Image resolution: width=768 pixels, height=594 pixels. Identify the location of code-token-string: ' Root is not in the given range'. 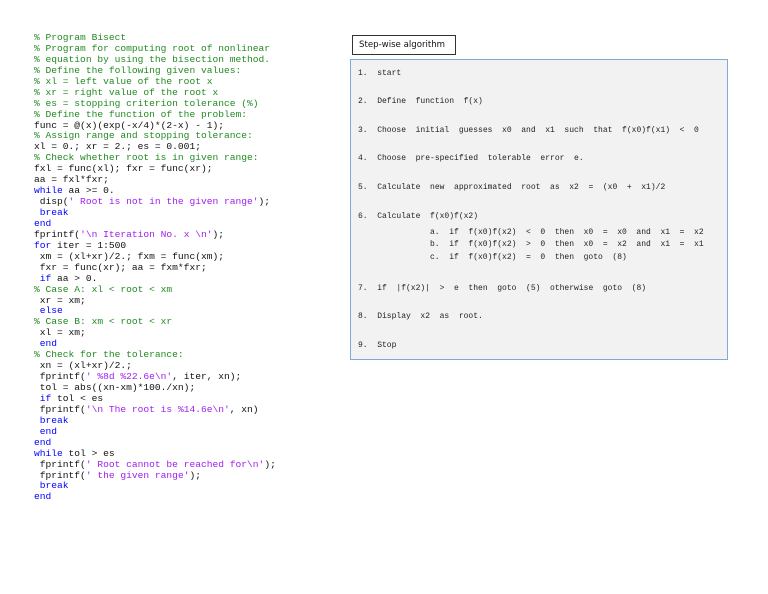
(163, 202).